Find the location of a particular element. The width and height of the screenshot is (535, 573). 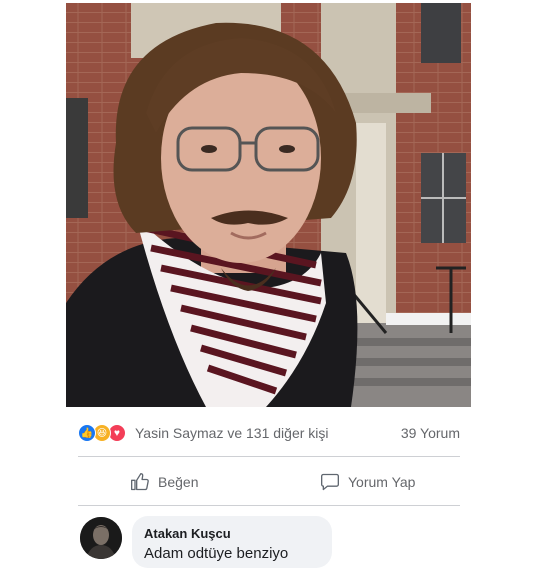

like-button: Beğen is located at coordinates (164, 482).